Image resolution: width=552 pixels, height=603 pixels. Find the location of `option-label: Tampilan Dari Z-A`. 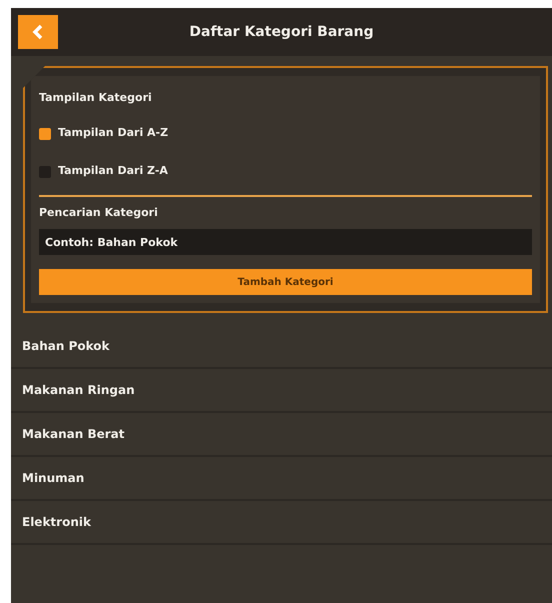

option-label: Tampilan Dari Z-A is located at coordinates (113, 171).